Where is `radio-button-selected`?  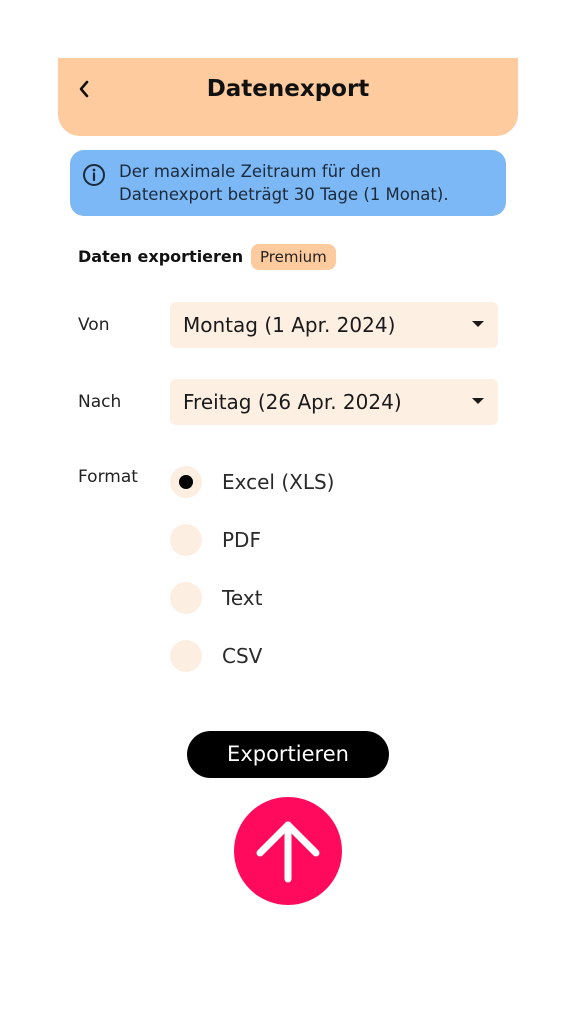
radio-button-selected is located at coordinates (186, 482).